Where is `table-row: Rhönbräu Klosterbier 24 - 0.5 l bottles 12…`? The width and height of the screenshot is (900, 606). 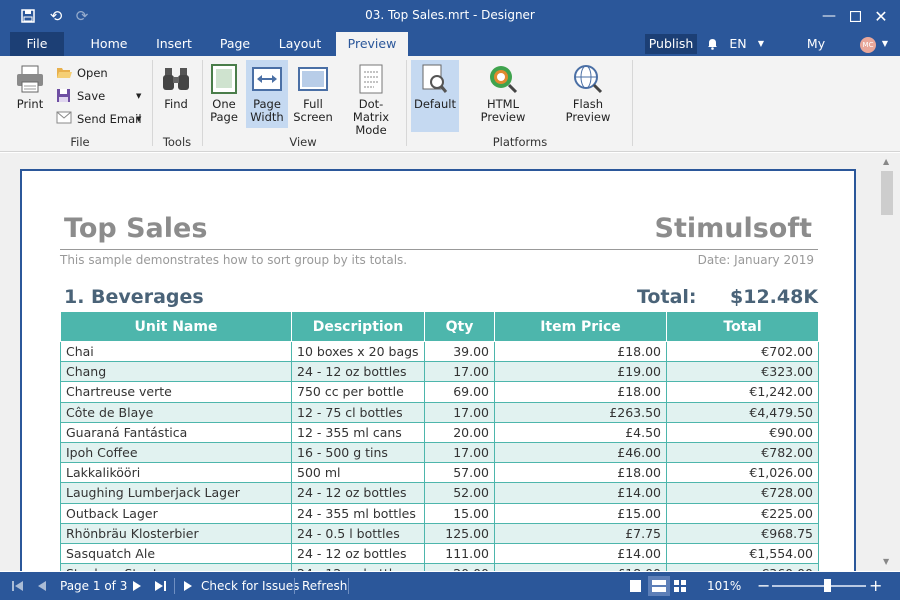 table-row: Rhönbräu Klosterbier 24 - 0.5 l bottles 12… is located at coordinates (439, 533).